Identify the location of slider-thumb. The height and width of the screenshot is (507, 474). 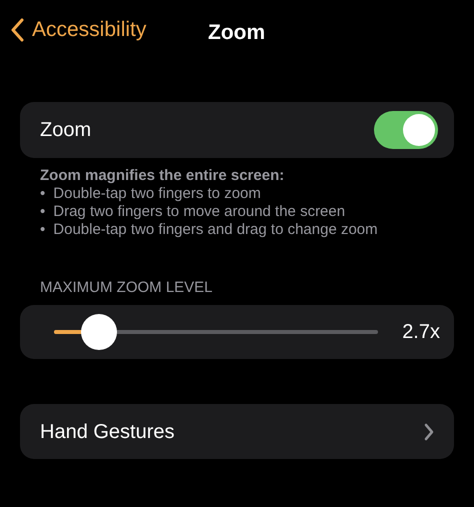
(99, 332).